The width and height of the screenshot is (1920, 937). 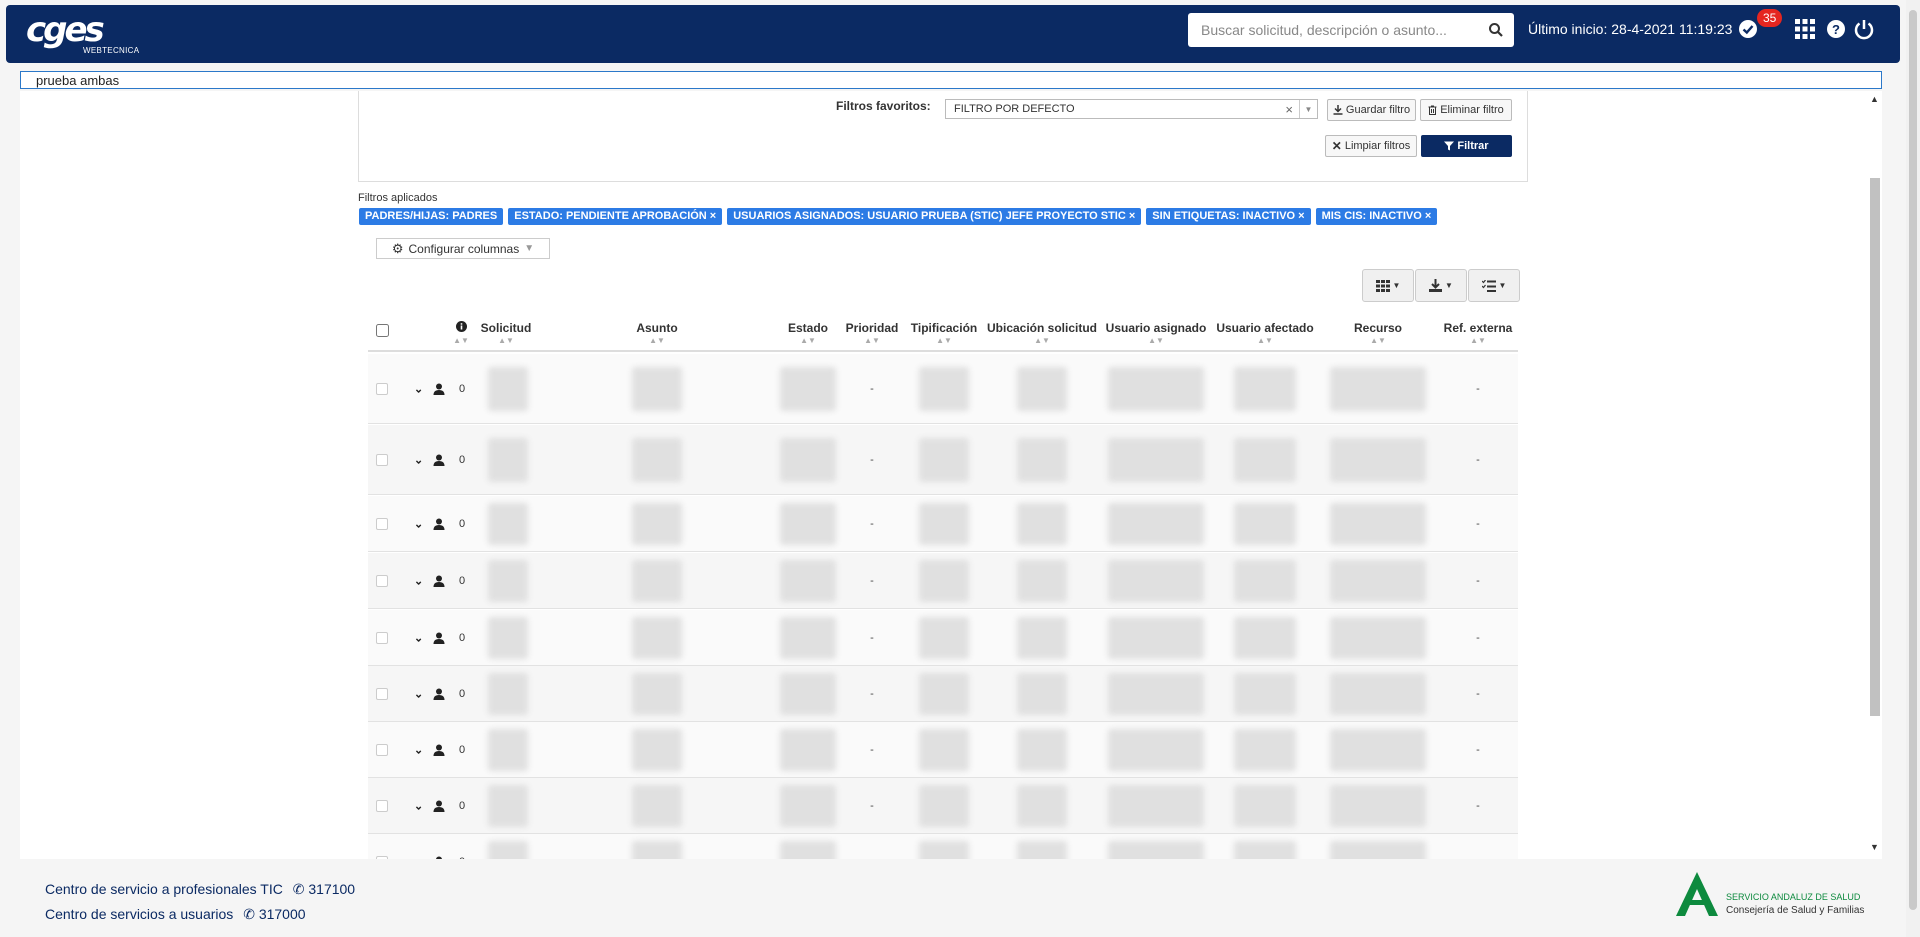 What do you see at coordinates (431, 216) in the screenshot?
I see `filter-chip-parents: PADRES/HIJAS: PADRES` at bounding box center [431, 216].